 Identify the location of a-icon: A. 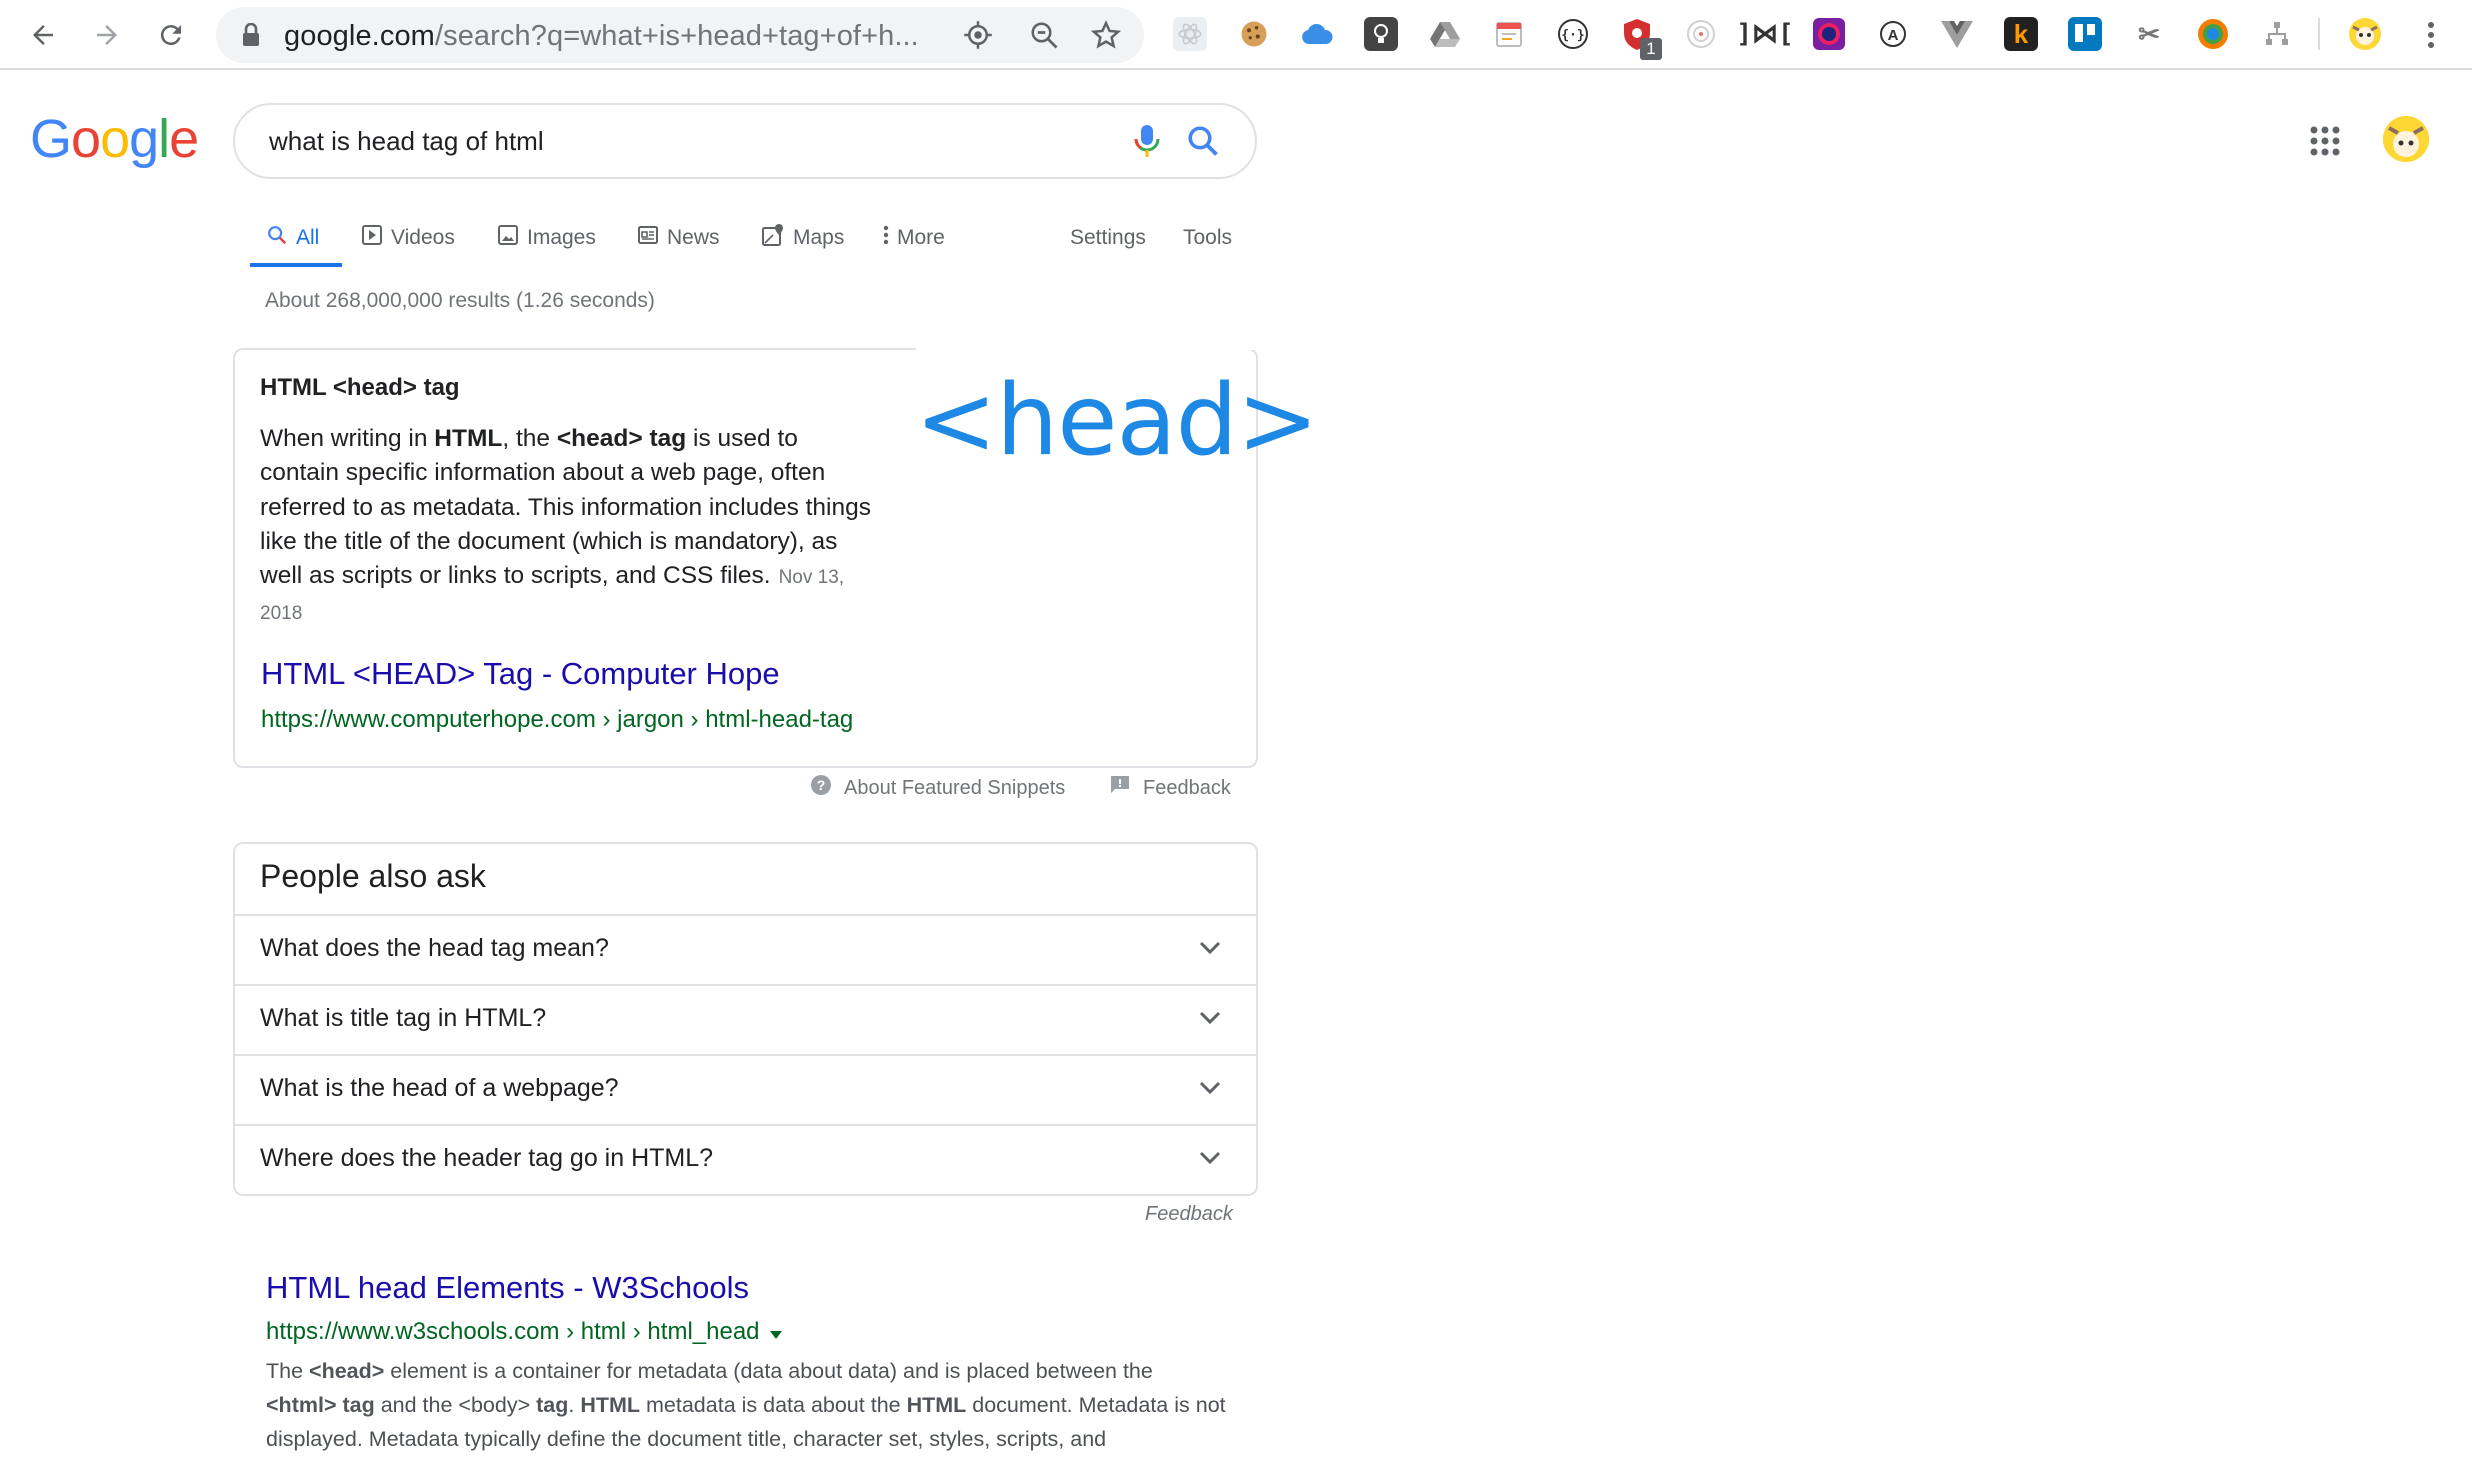
(1893, 34).